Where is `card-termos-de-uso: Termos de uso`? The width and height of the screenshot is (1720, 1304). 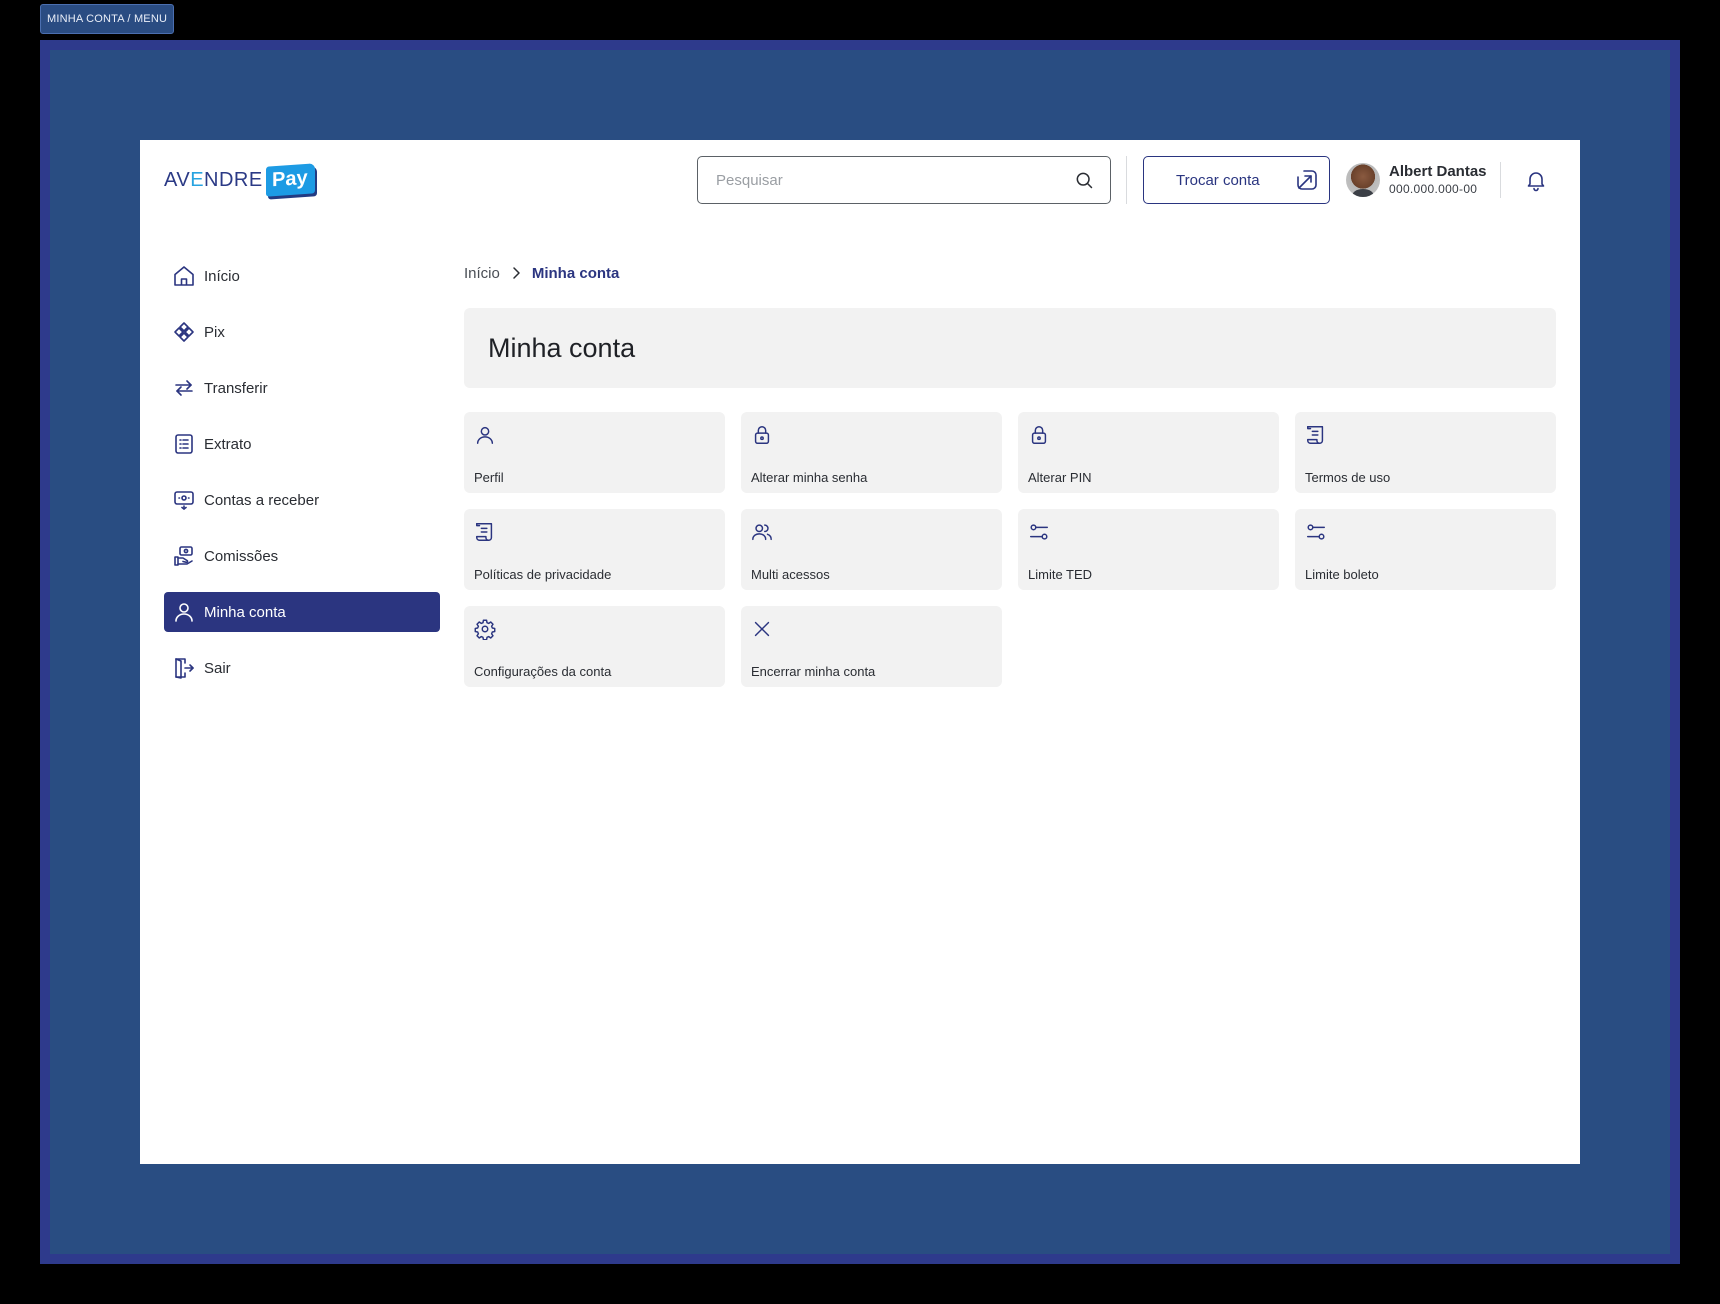
card-termos-de-uso: Termos de uso is located at coordinates (1425, 452).